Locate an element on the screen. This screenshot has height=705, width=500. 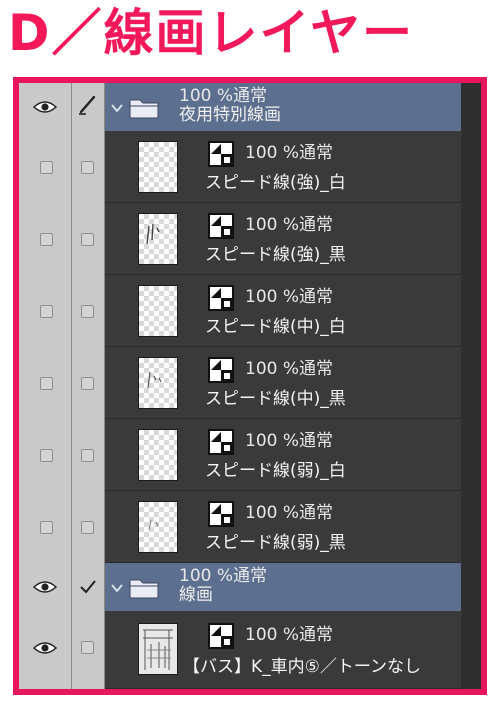
scrollbar is located at coordinates (471, 386).